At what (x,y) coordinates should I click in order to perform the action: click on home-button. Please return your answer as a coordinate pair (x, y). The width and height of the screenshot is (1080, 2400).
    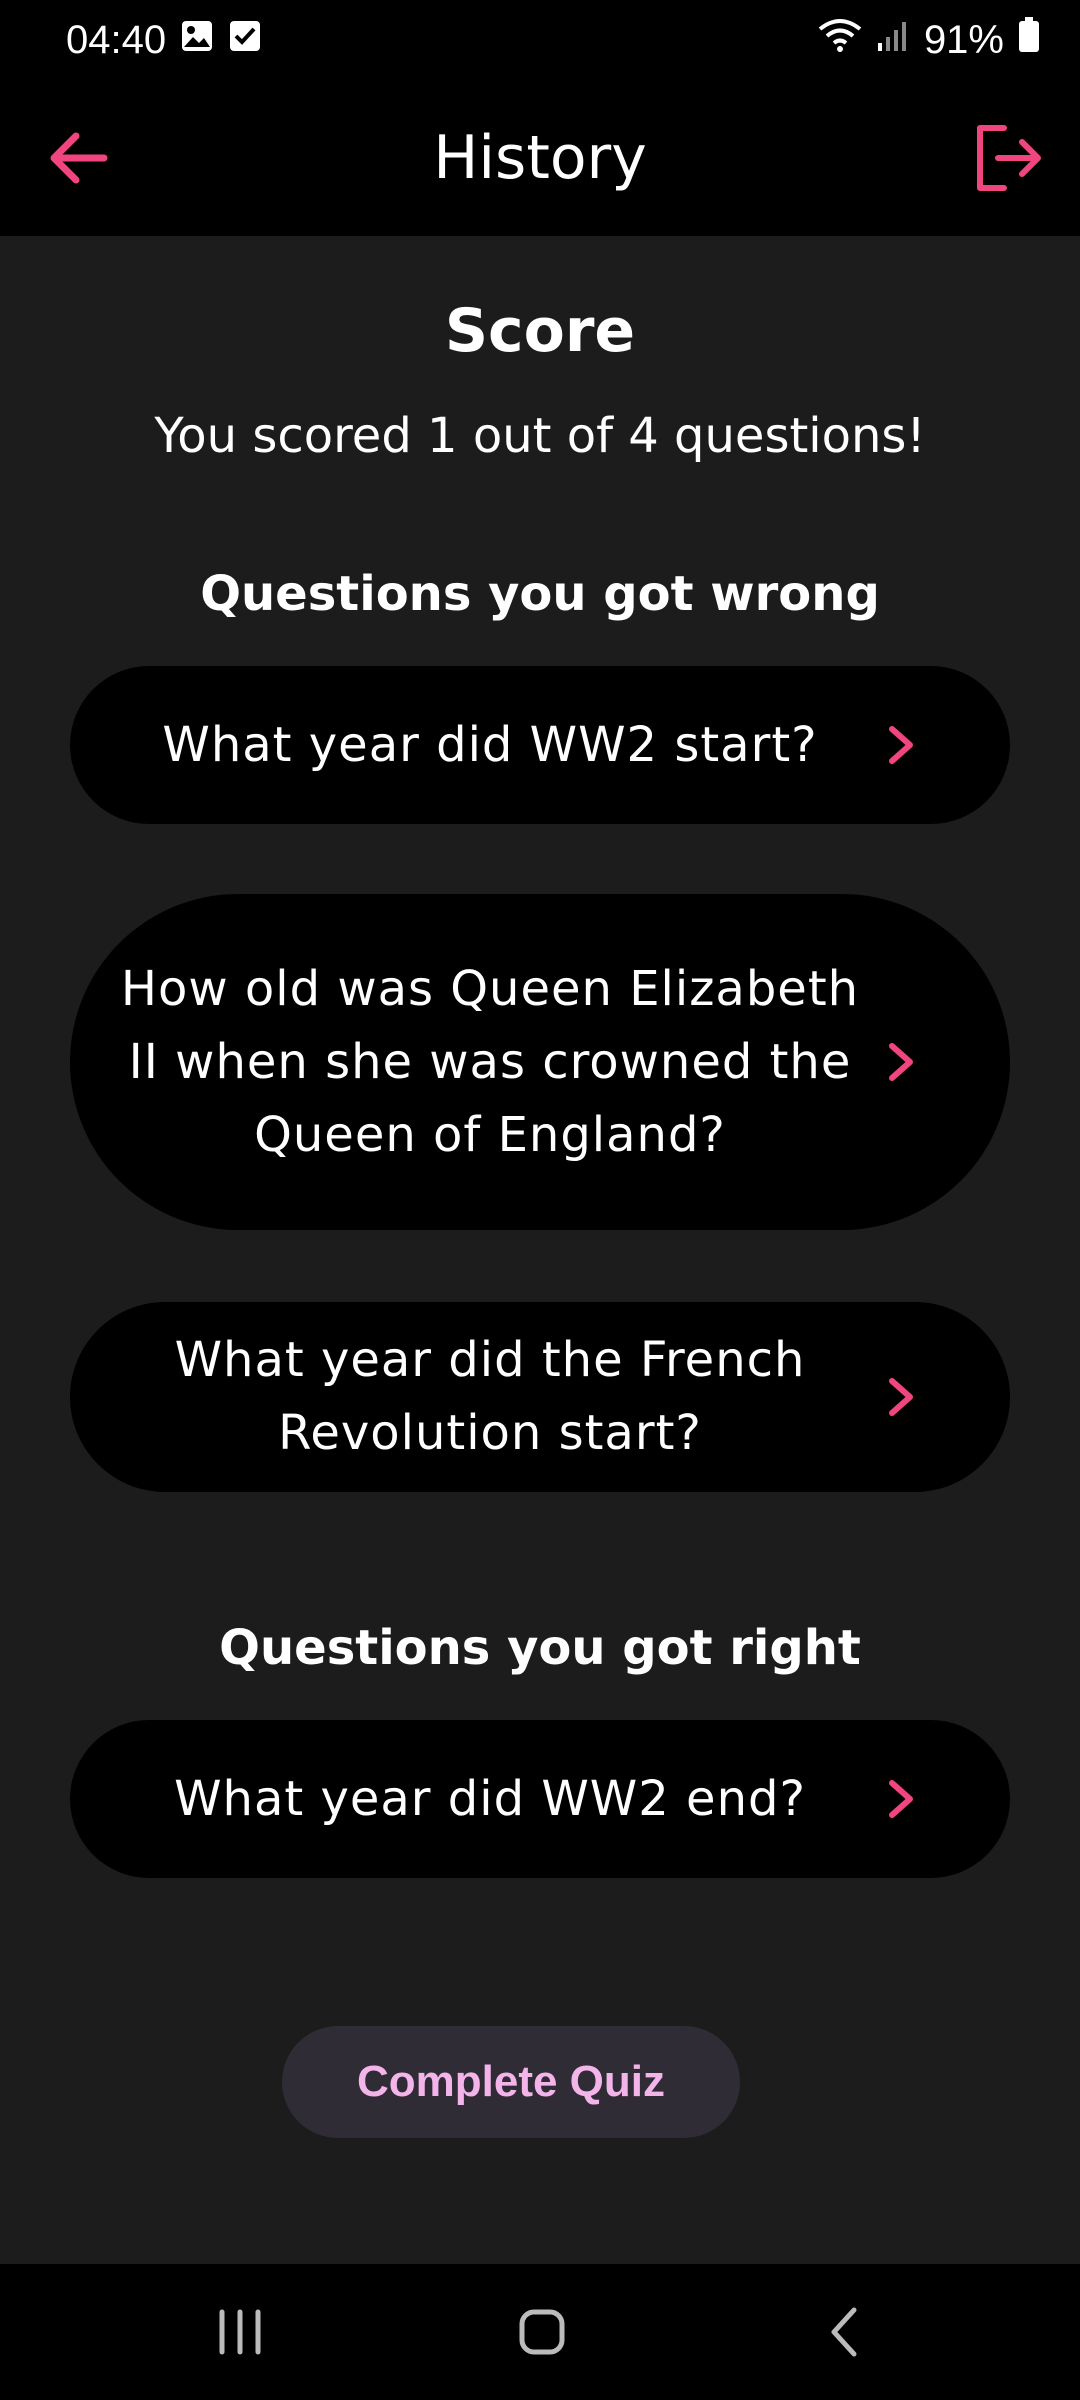
    Looking at the image, I should click on (542, 2332).